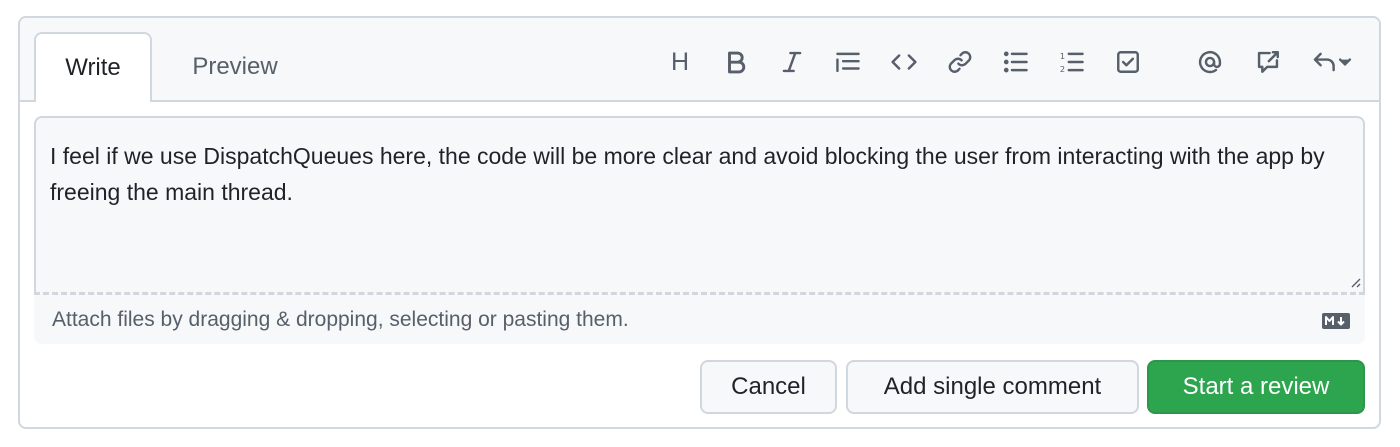 The width and height of the screenshot is (1400, 447). Describe the element at coordinates (1128, 62) in the screenshot. I see `task-list-icon` at that location.